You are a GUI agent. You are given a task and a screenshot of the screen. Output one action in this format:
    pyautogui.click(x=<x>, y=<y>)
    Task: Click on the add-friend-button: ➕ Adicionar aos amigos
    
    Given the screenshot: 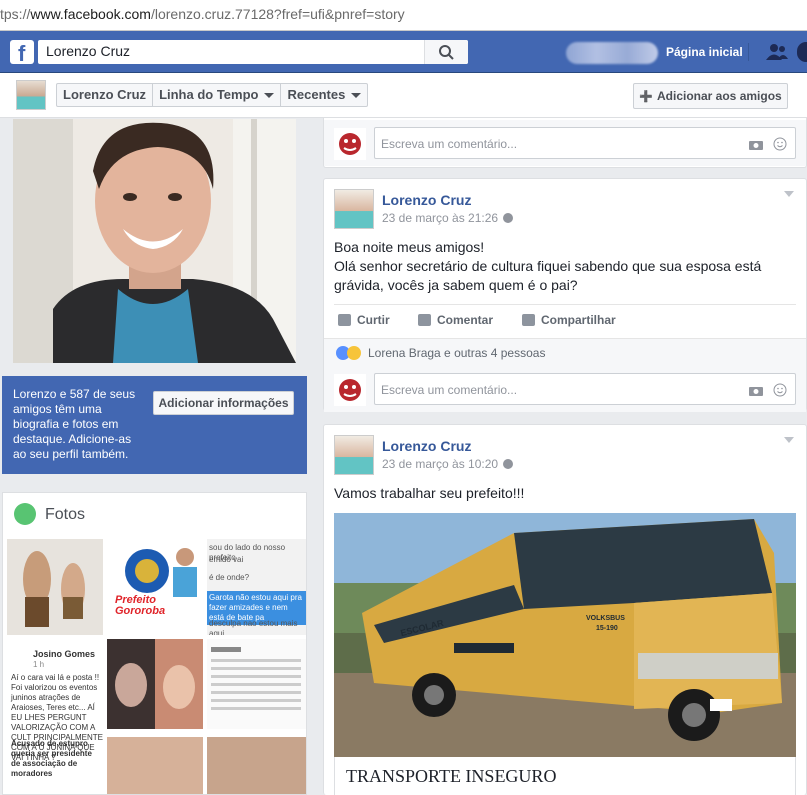 What is the action you would take?
    pyautogui.click(x=710, y=96)
    